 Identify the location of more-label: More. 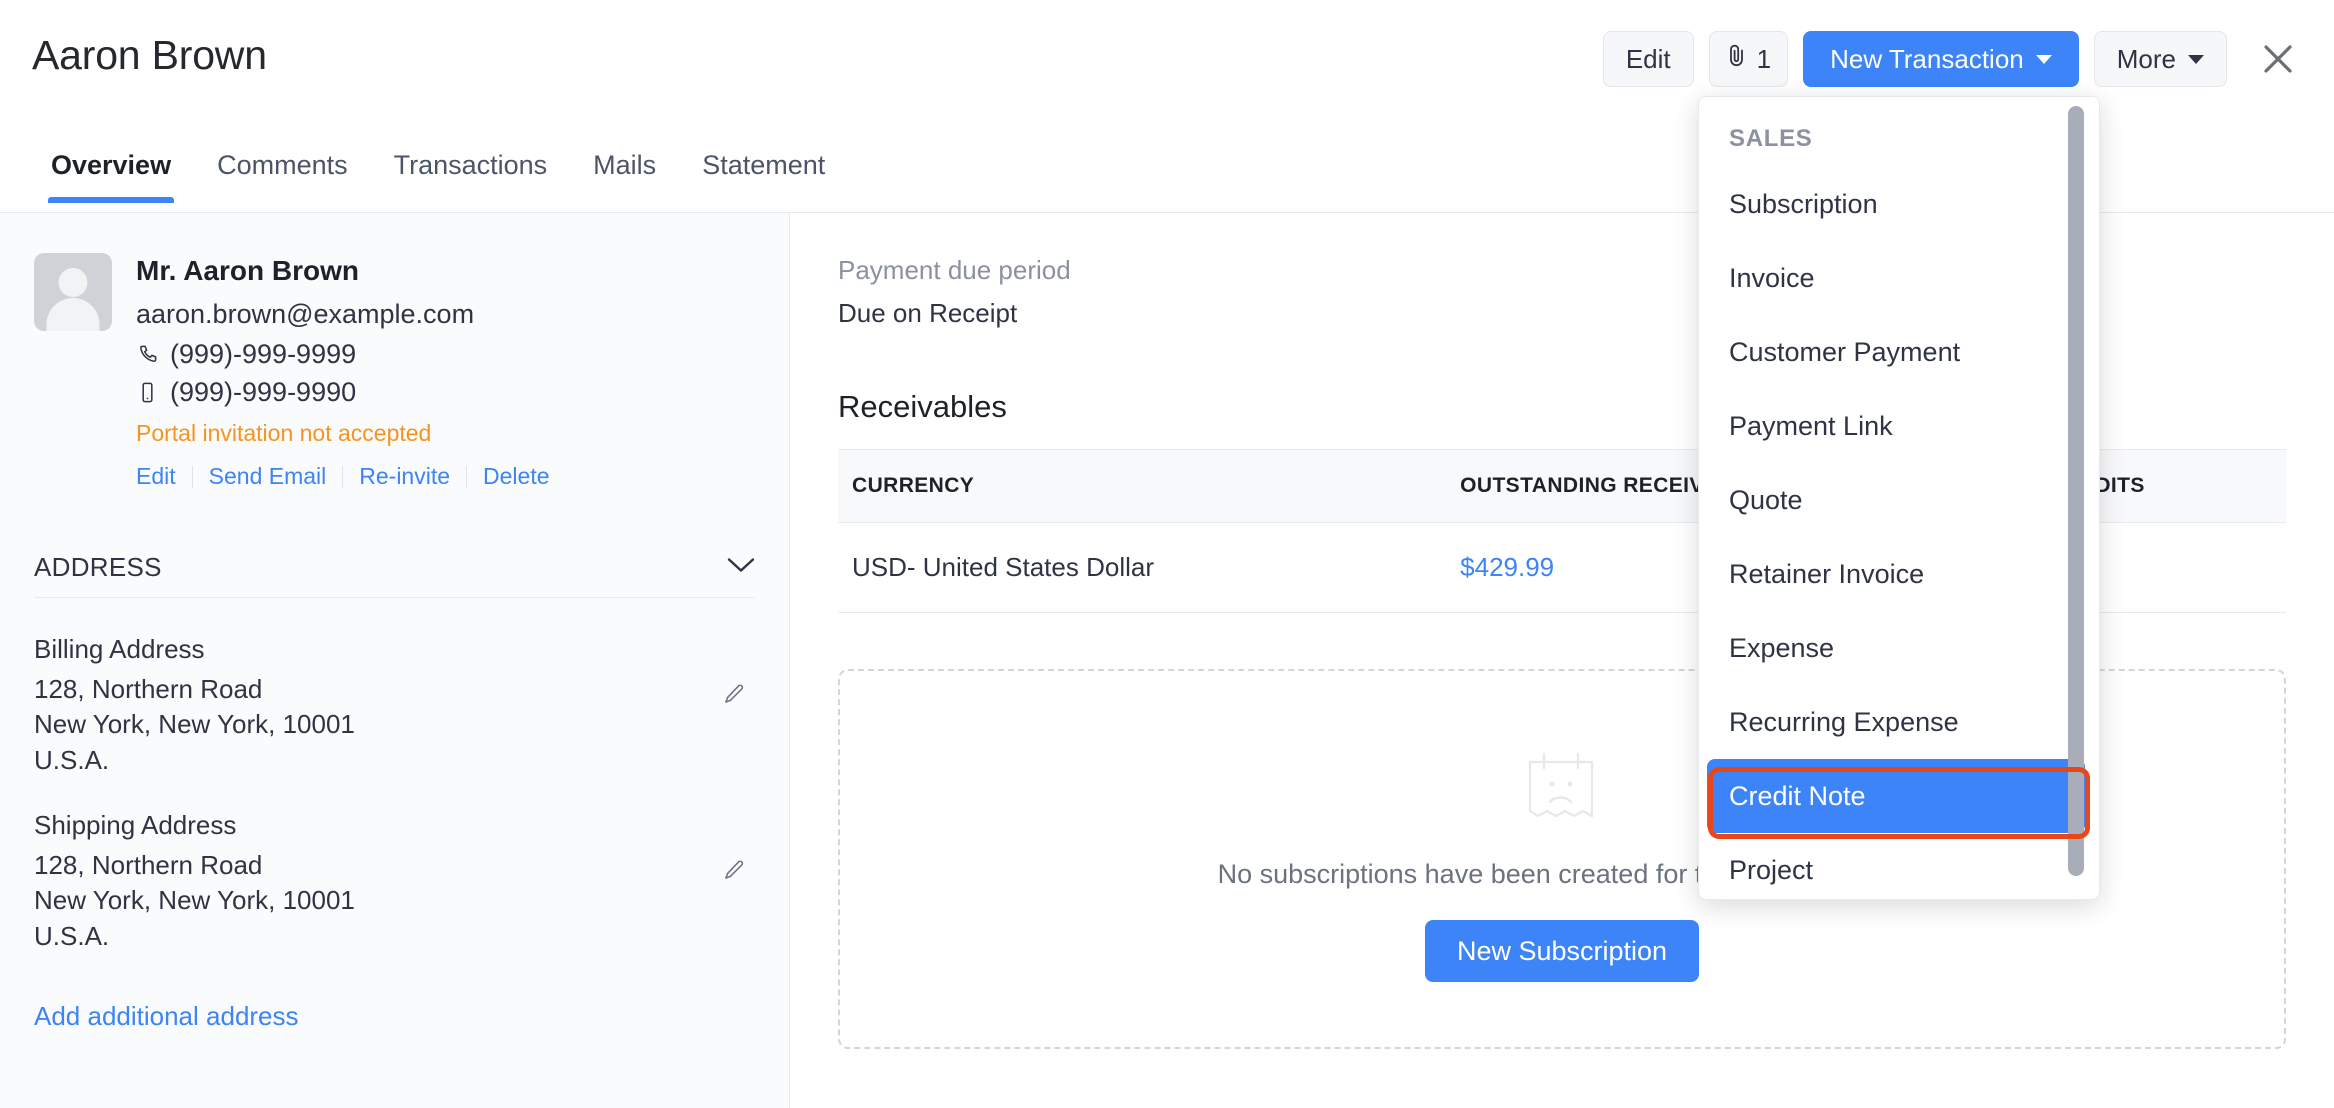
(2146, 58).